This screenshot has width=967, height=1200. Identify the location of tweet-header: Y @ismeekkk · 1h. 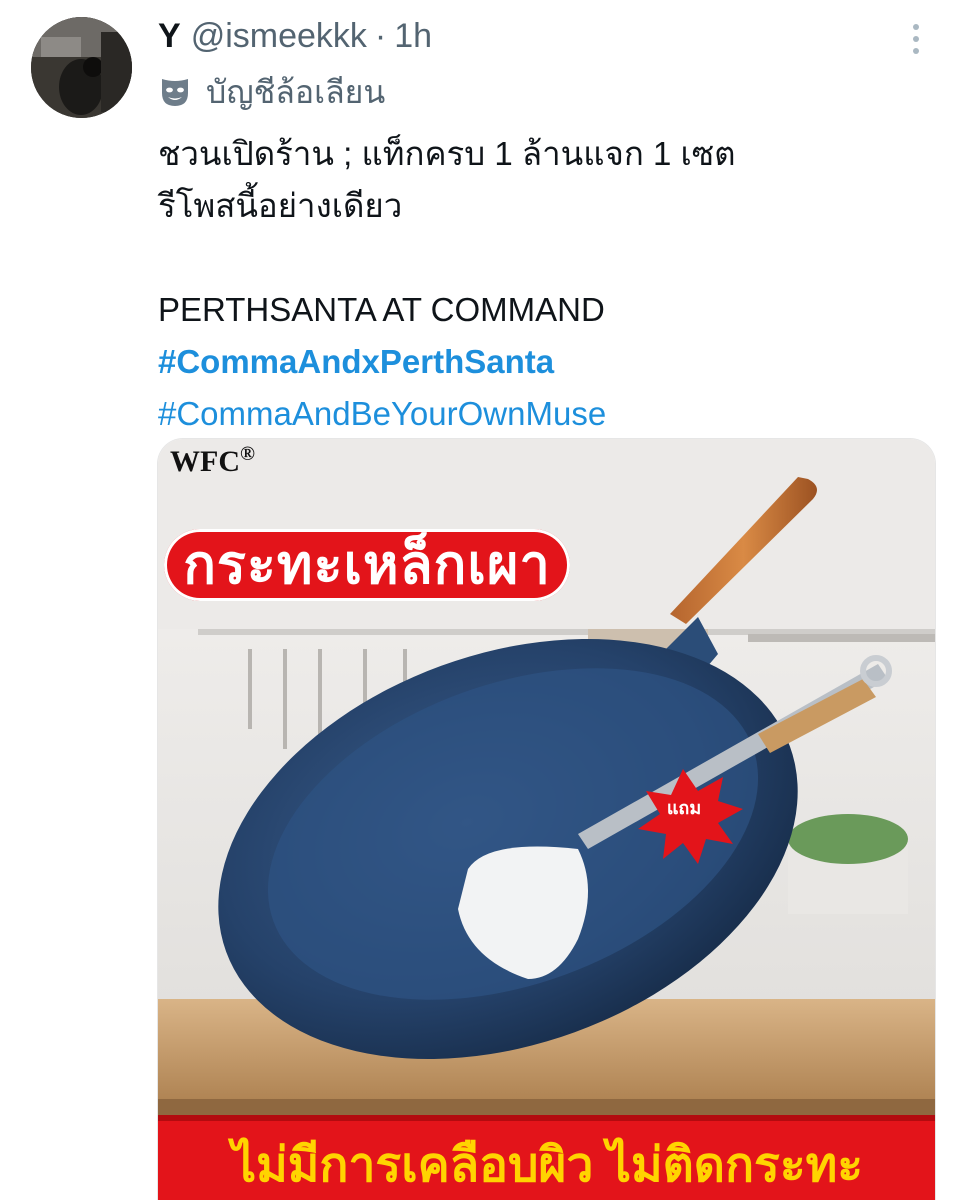
(295, 36).